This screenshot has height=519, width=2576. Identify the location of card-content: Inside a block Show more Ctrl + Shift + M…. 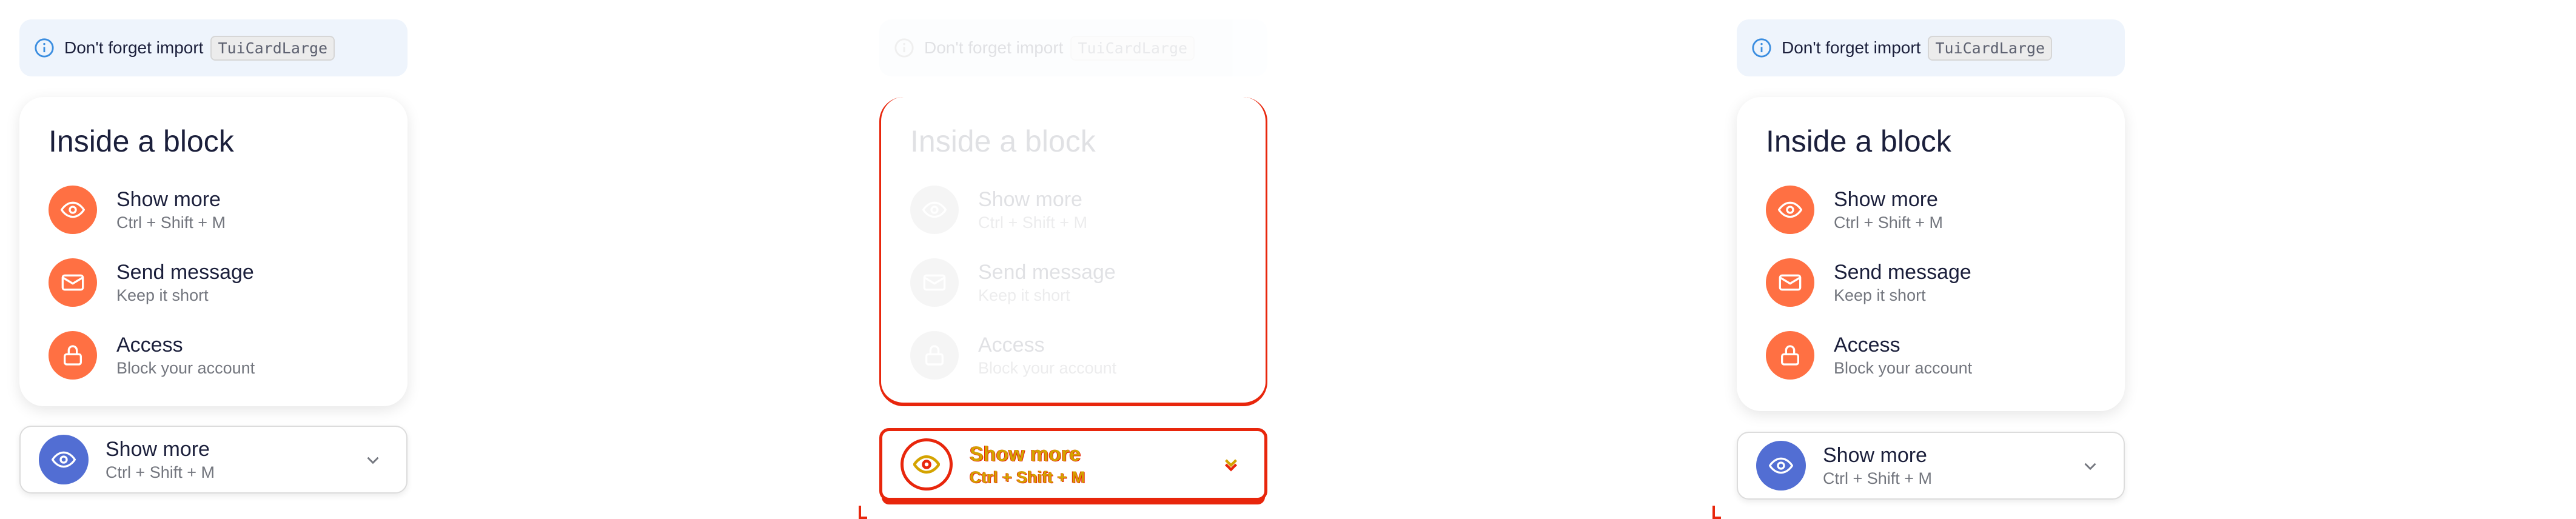
(1088, 258).